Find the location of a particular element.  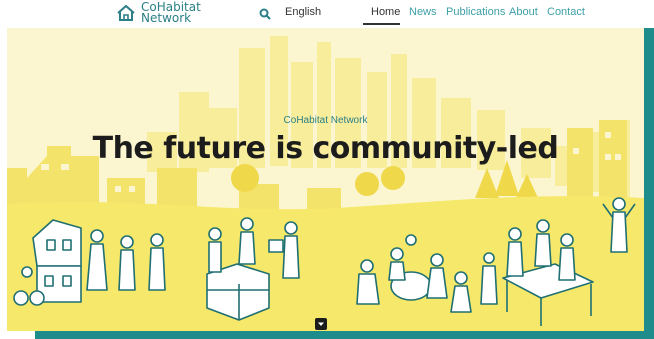

hero-subtitle: CoHabitat Network is located at coordinates (325, 120).